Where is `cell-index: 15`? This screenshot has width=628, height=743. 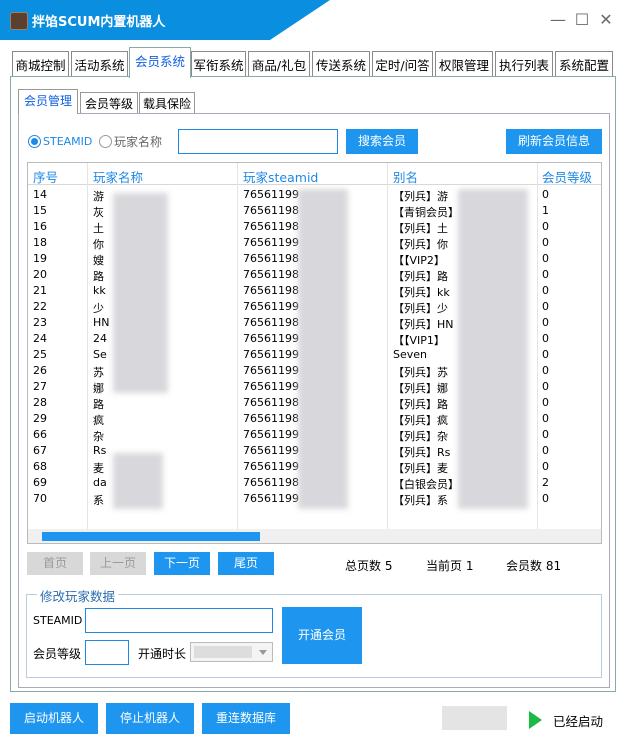
cell-index: 15 is located at coordinates (40, 210).